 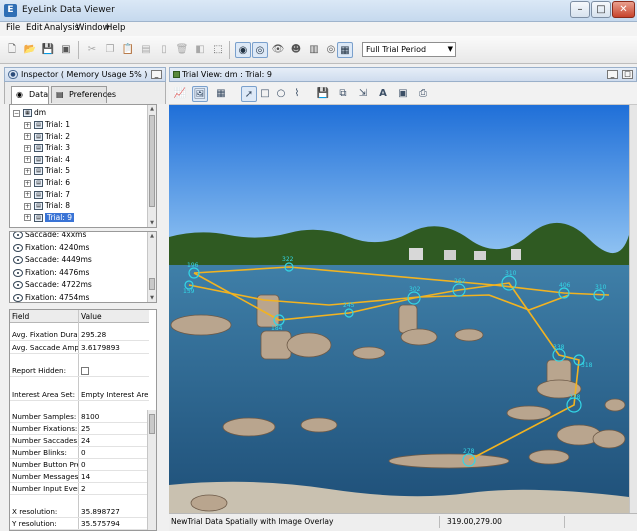 I want to click on ellipse-icon: ○, so click(x=281, y=94).